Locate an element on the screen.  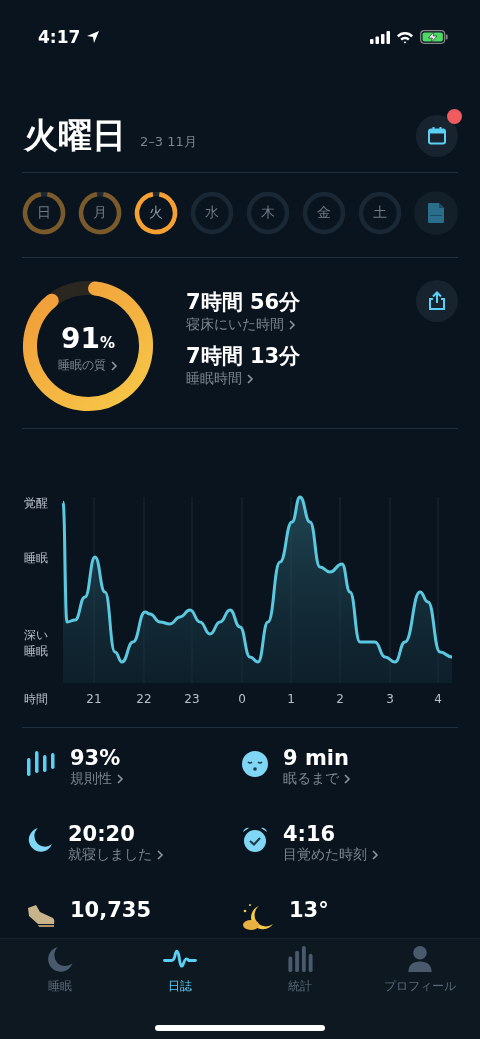
quality-percent: 91% is located at coordinates (88, 338).